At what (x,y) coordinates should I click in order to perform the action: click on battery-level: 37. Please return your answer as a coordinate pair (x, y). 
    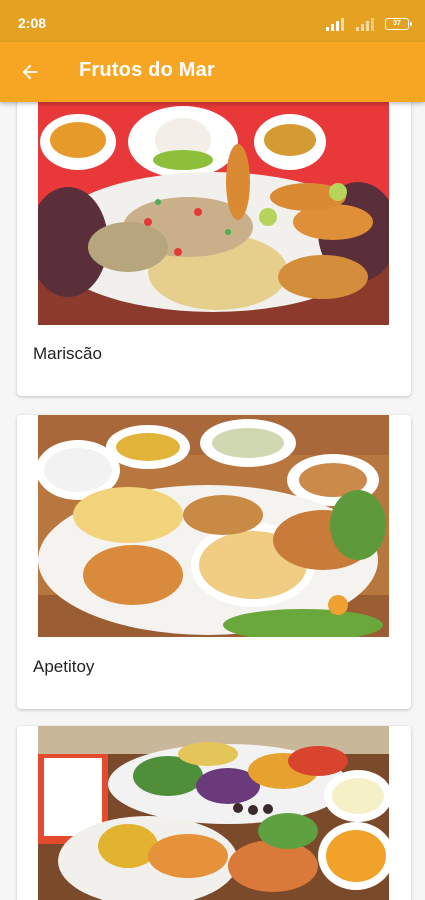
    Looking at the image, I should click on (397, 23).